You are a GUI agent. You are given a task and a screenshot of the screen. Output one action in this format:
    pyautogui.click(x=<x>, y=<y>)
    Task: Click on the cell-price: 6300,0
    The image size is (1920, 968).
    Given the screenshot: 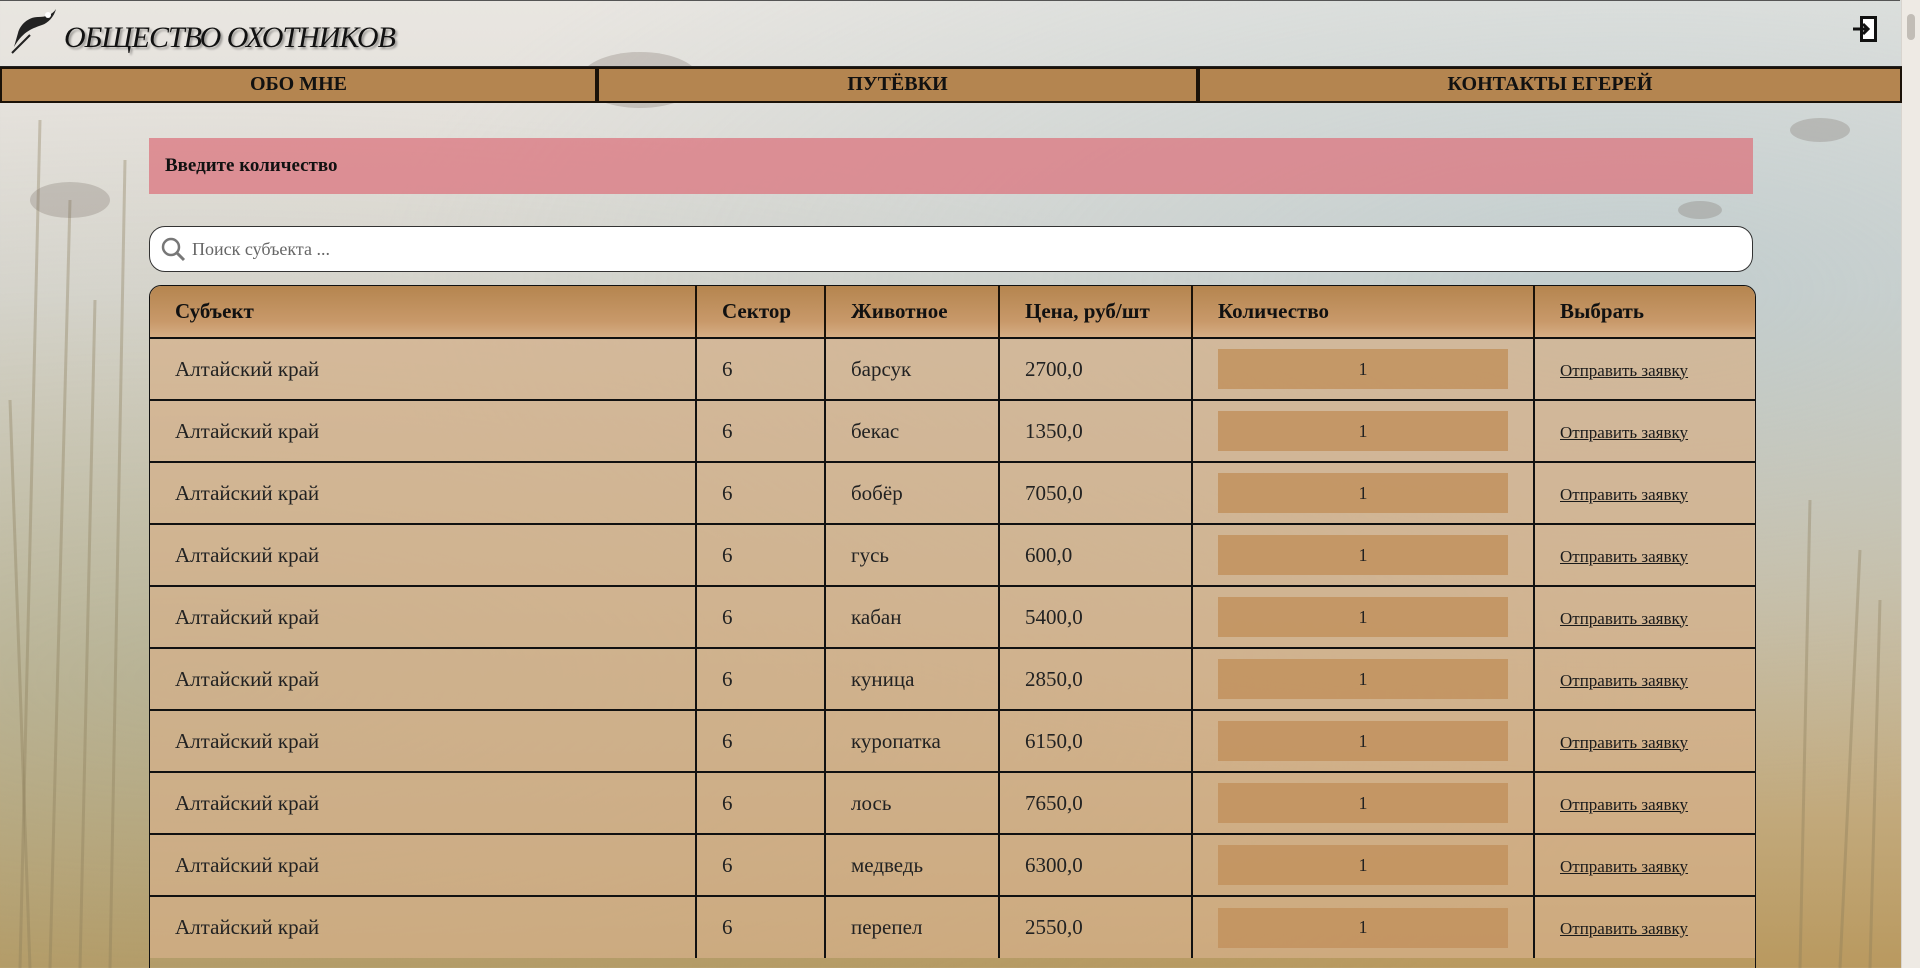 What is the action you would take?
    pyautogui.click(x=1096, y=864)
    